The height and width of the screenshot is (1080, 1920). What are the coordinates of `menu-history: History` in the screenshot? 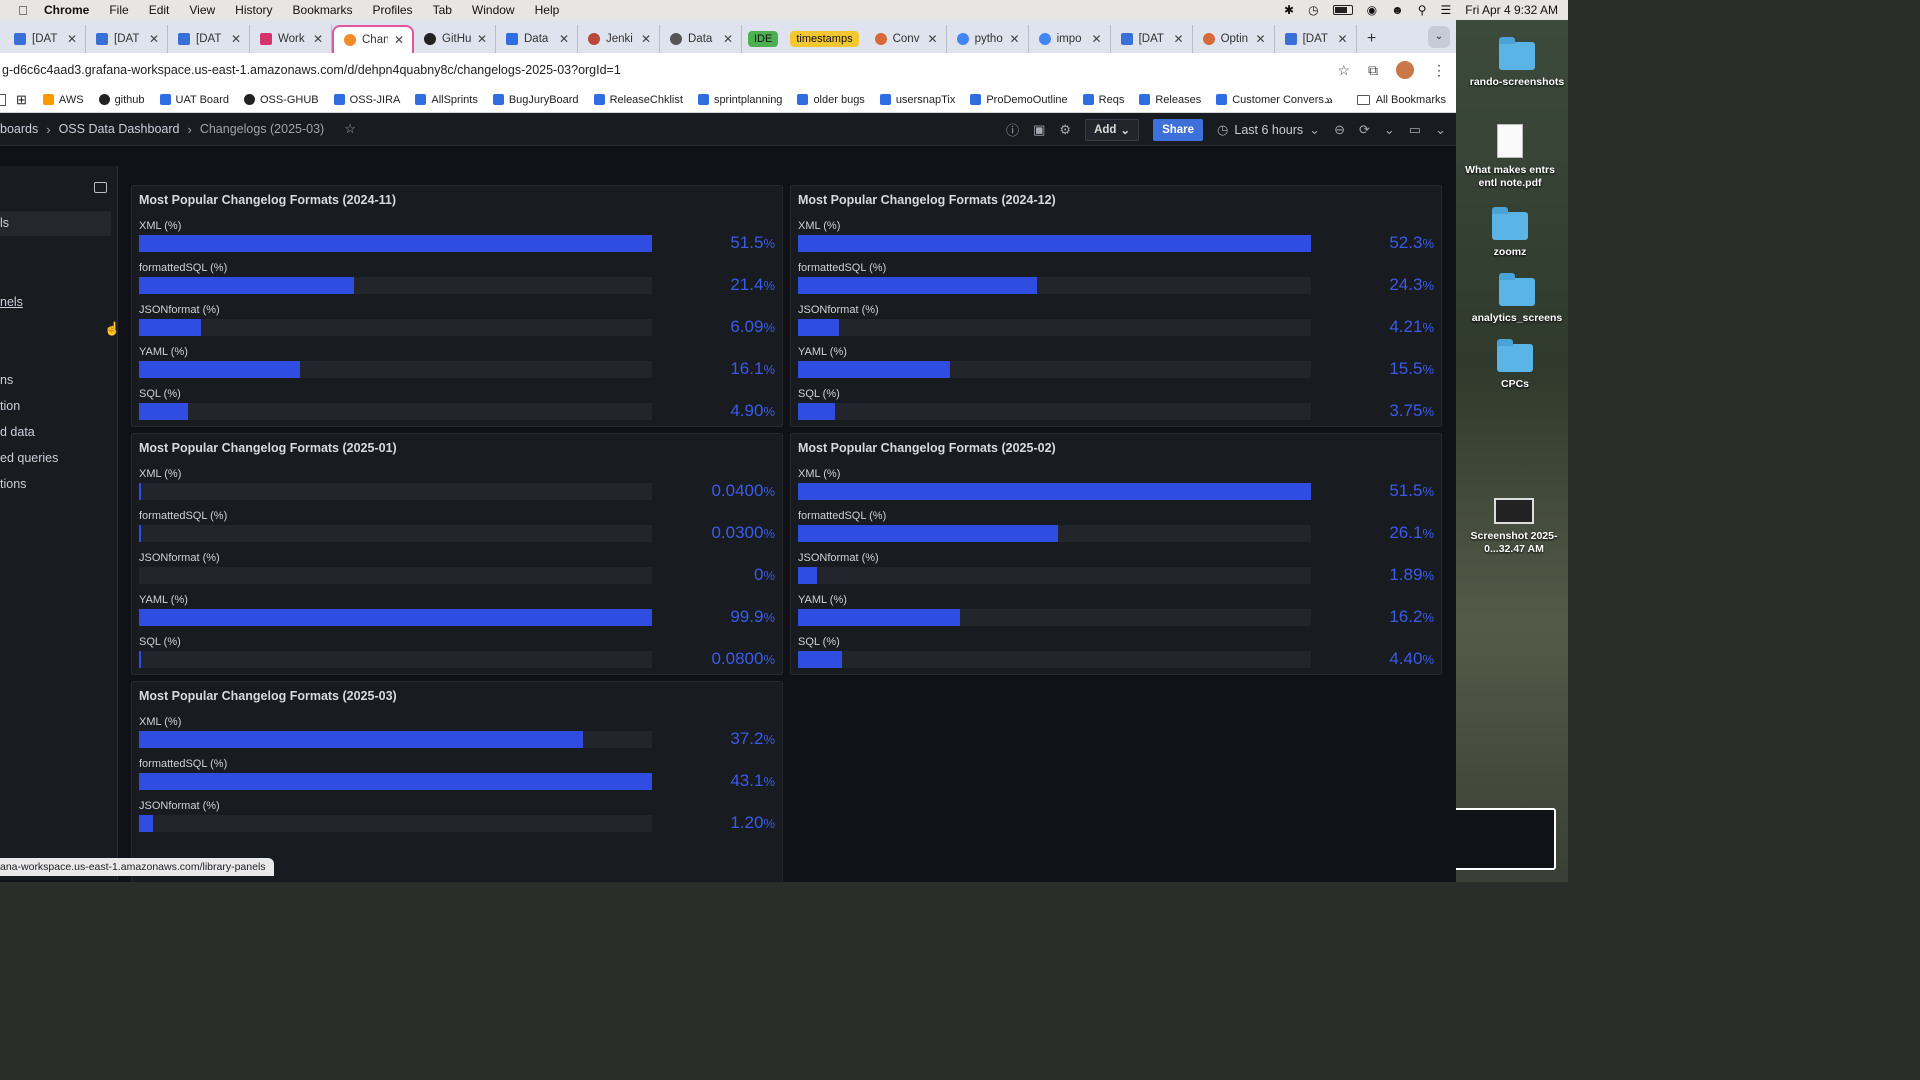 It's located at (253, 10).